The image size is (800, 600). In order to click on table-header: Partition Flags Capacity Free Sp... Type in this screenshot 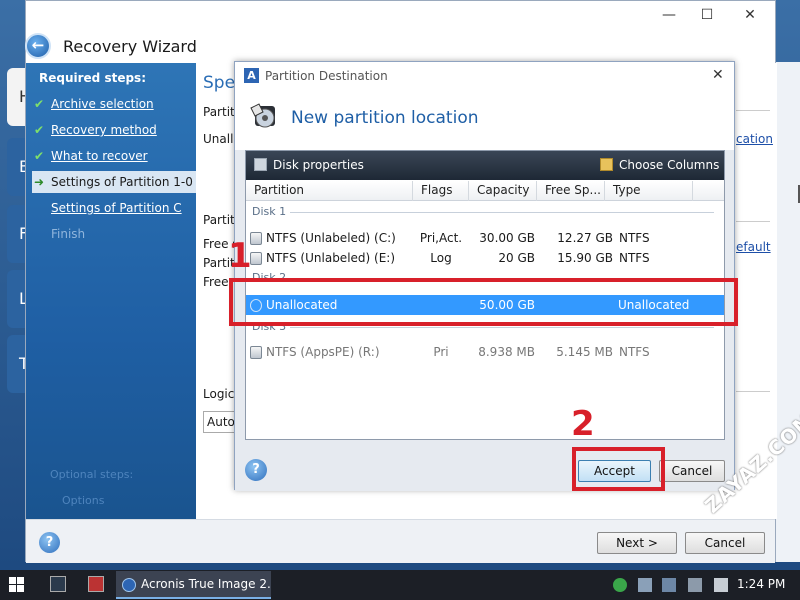, I will do `click(485, 191)`.